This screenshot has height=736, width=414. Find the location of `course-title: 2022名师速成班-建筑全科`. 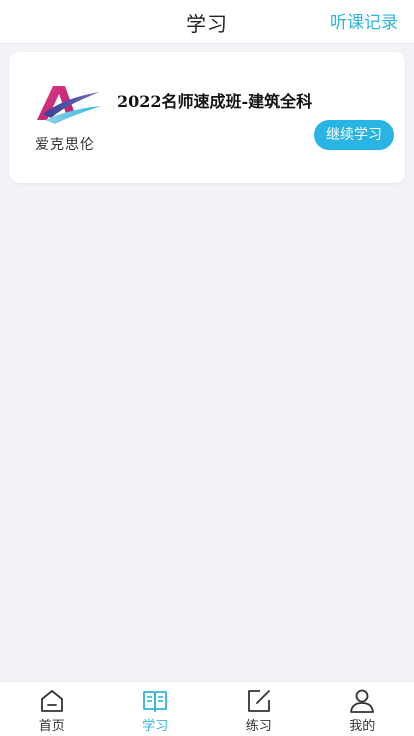

course-title: 2022名师速成班-建筑全科 is located at coordinates (215, 101).